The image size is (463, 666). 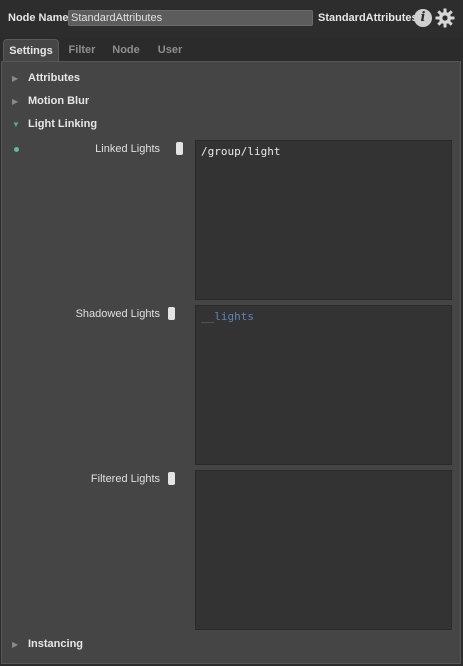 I want to click on linked-lights-field: /group/light, so click(x=323, y=220).